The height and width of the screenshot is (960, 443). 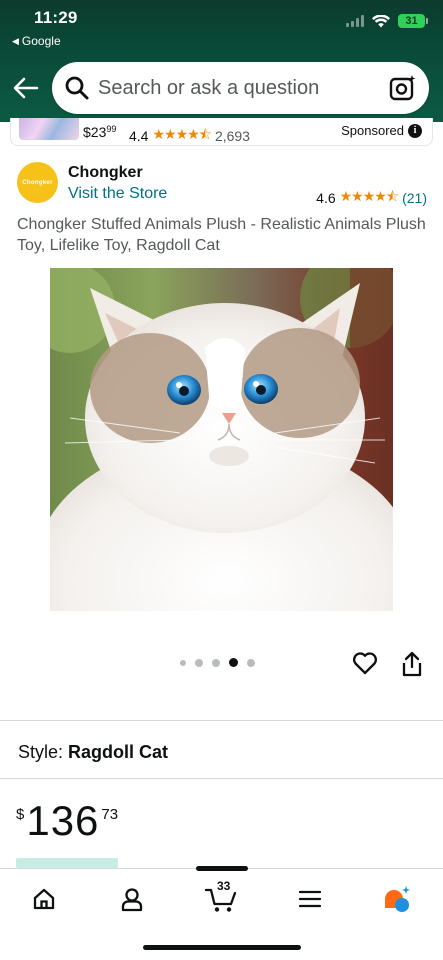 What do you see at coordinates (221, 913) in the screenshot?
I see `bottom-navigation: 33` at bounding box center [221, 913].